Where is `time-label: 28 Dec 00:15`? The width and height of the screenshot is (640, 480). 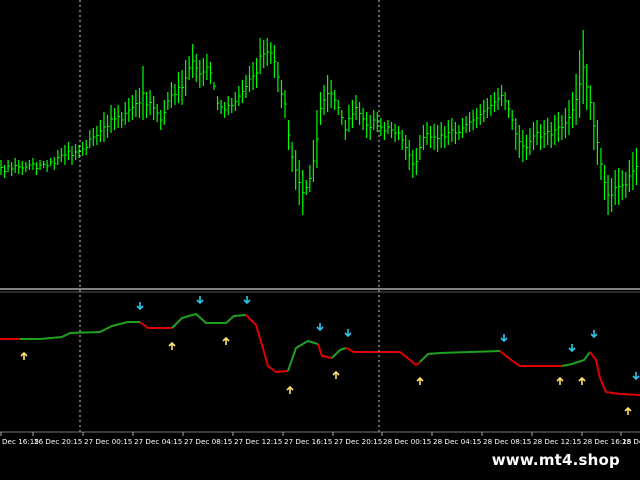
time-label: 28 Dec 00:15 is located at coordinates (407, 441).